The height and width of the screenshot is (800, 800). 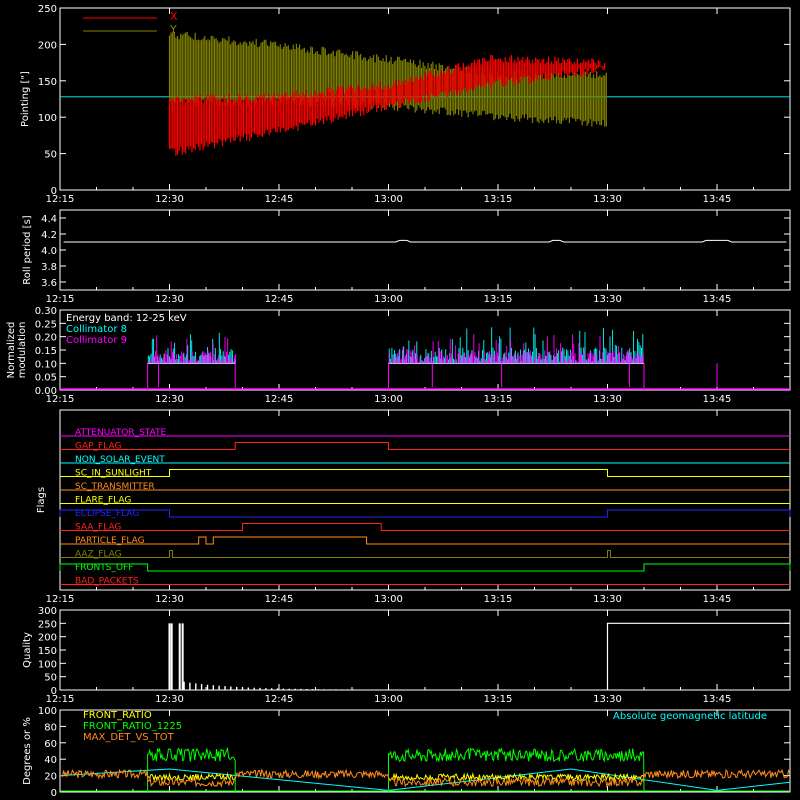 What do you see at coordinates (27, 249) in the screenshot?
I see `y-axis-label: Roll period [s]` at bounding box center [27, 249].